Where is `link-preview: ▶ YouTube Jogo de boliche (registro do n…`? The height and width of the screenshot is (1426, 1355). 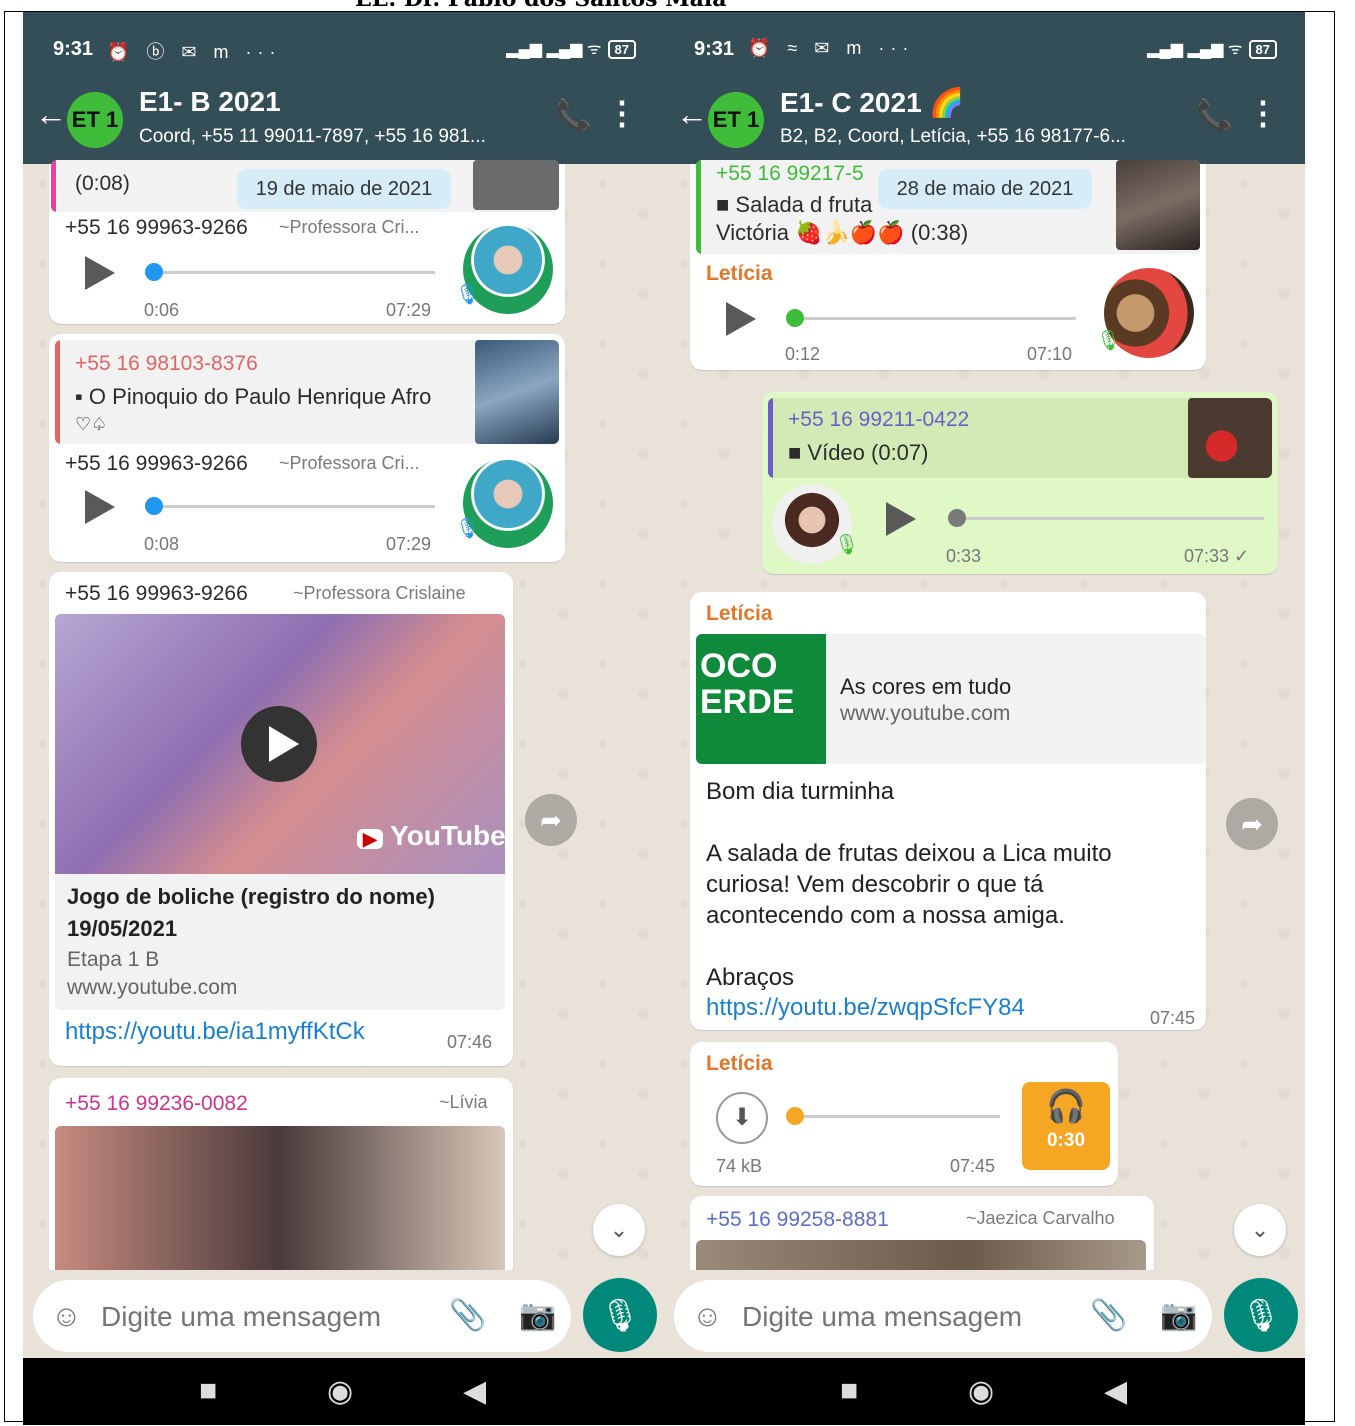 link-preview: ▶ YouTube Jogo de boliche (registro do n… is located at coordinates (280, 812).